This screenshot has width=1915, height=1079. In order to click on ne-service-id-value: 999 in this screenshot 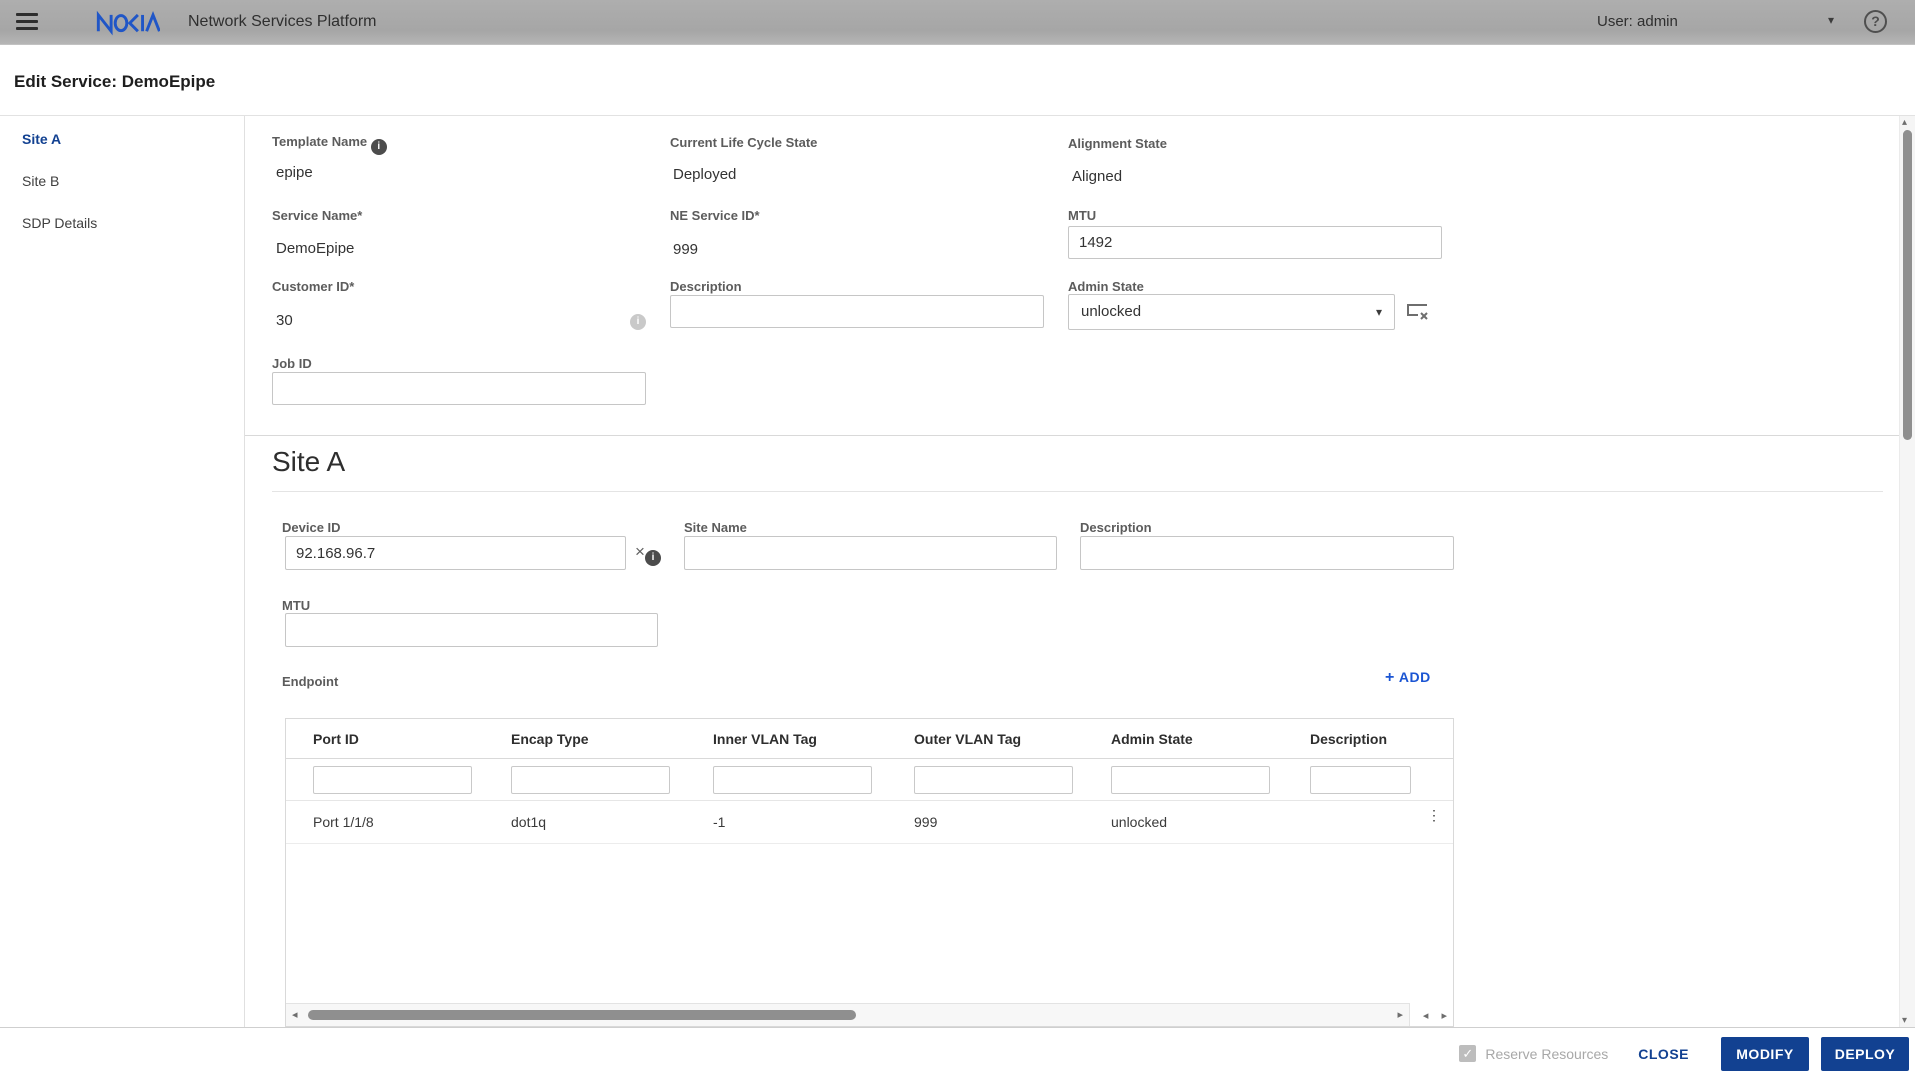, I will do `click(686, 249)`.